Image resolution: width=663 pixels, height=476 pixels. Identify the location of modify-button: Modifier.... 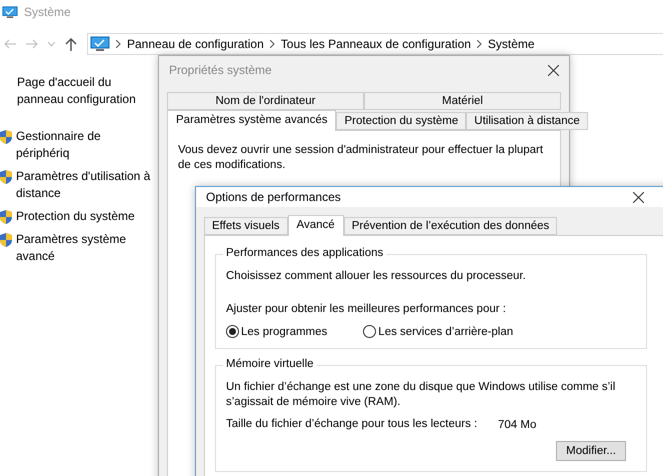
(591, 451).